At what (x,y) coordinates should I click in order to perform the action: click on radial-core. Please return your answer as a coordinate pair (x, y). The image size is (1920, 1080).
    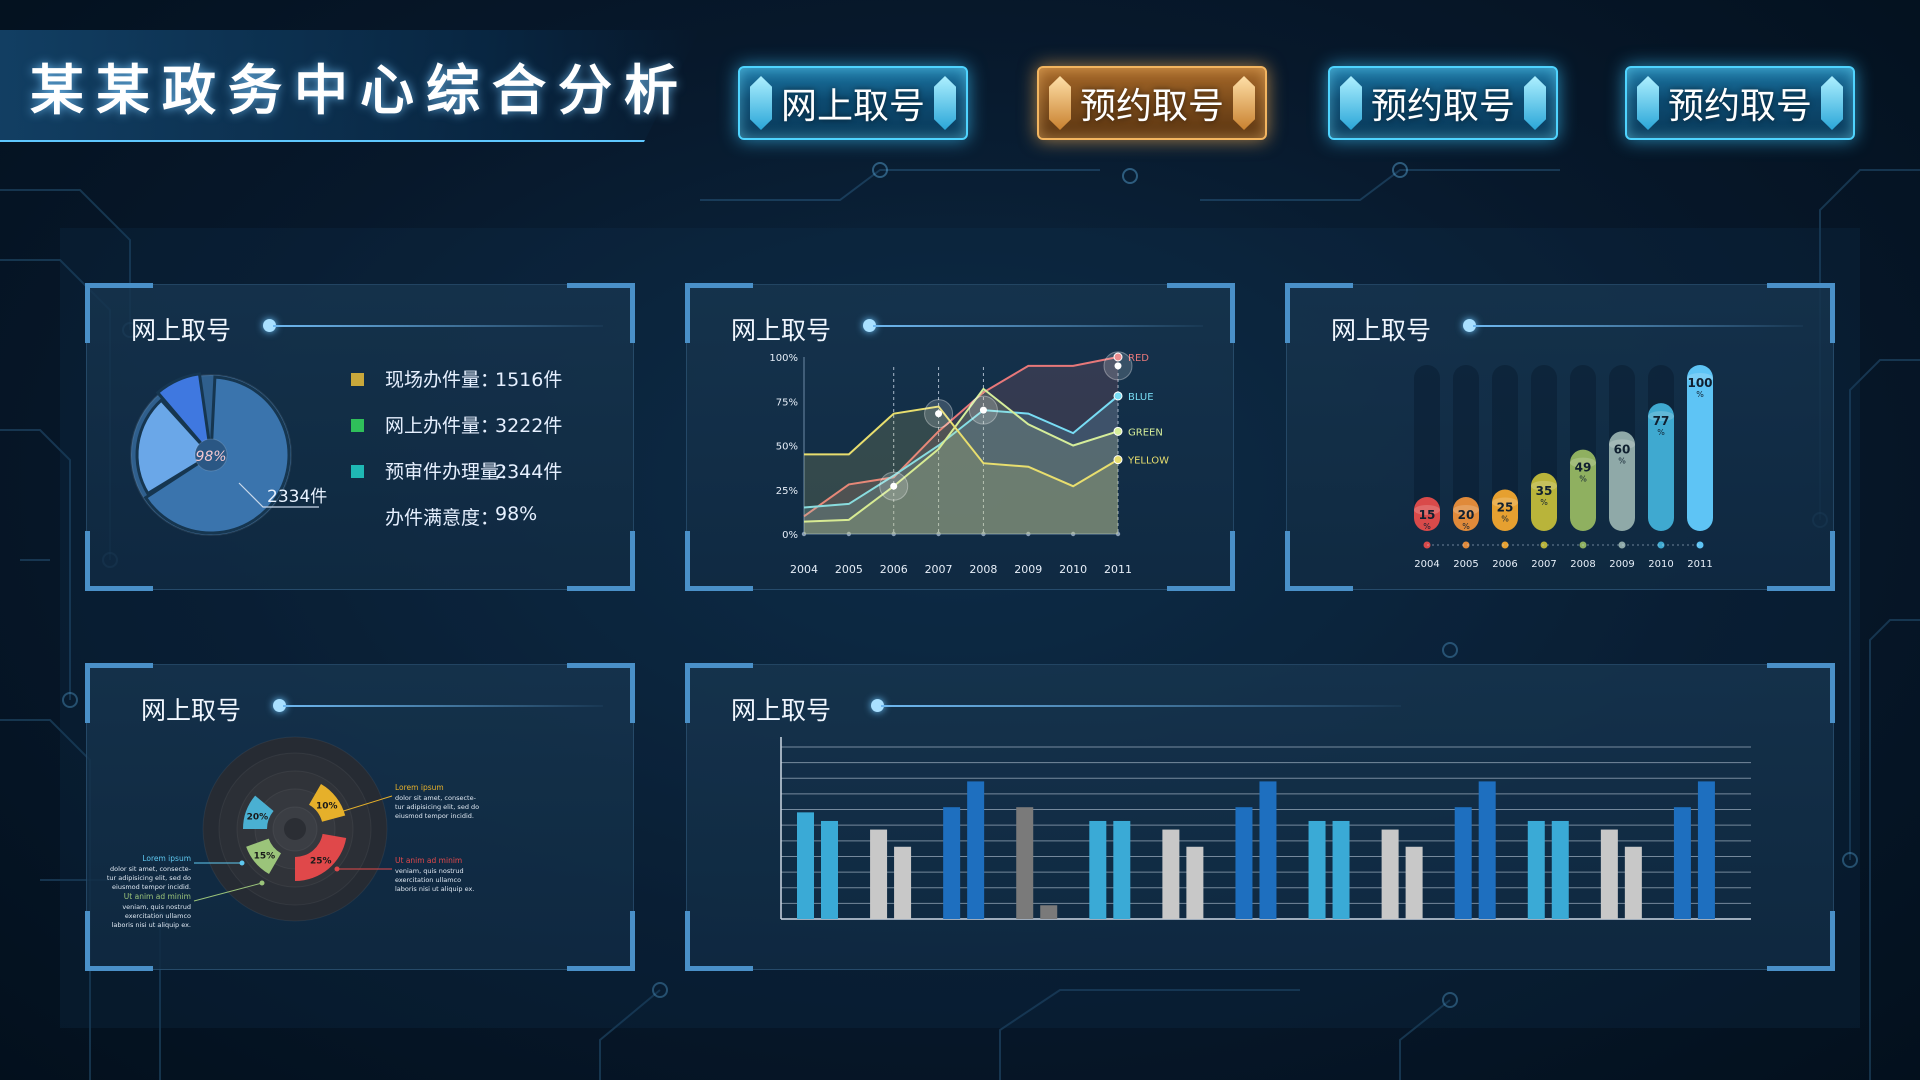
    Looking at the image, I should click on (295, 829).